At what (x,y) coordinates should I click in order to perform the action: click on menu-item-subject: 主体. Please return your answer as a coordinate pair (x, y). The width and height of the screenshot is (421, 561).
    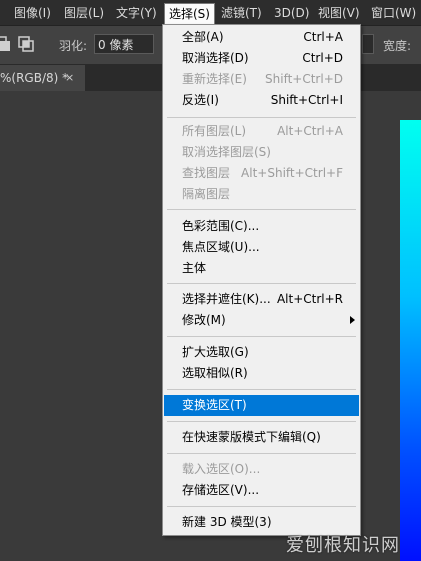
    Looking at the image, I should click on (261, 268).